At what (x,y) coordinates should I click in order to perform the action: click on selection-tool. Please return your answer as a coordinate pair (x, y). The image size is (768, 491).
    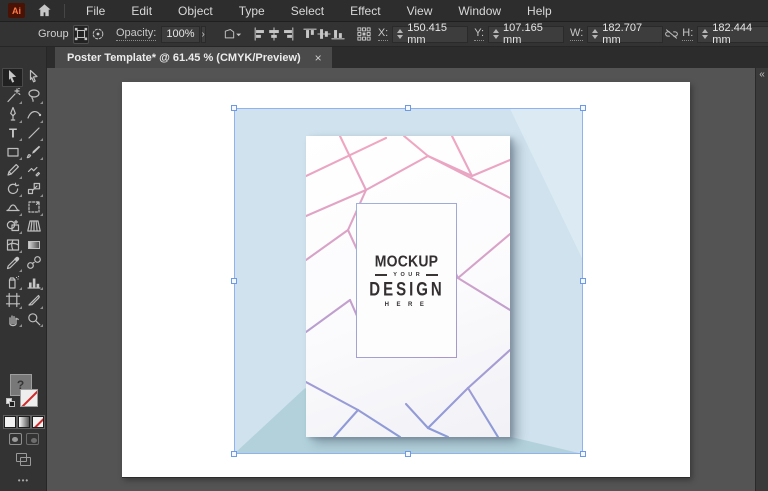
    Looking at the image, I should click on (12, 77).